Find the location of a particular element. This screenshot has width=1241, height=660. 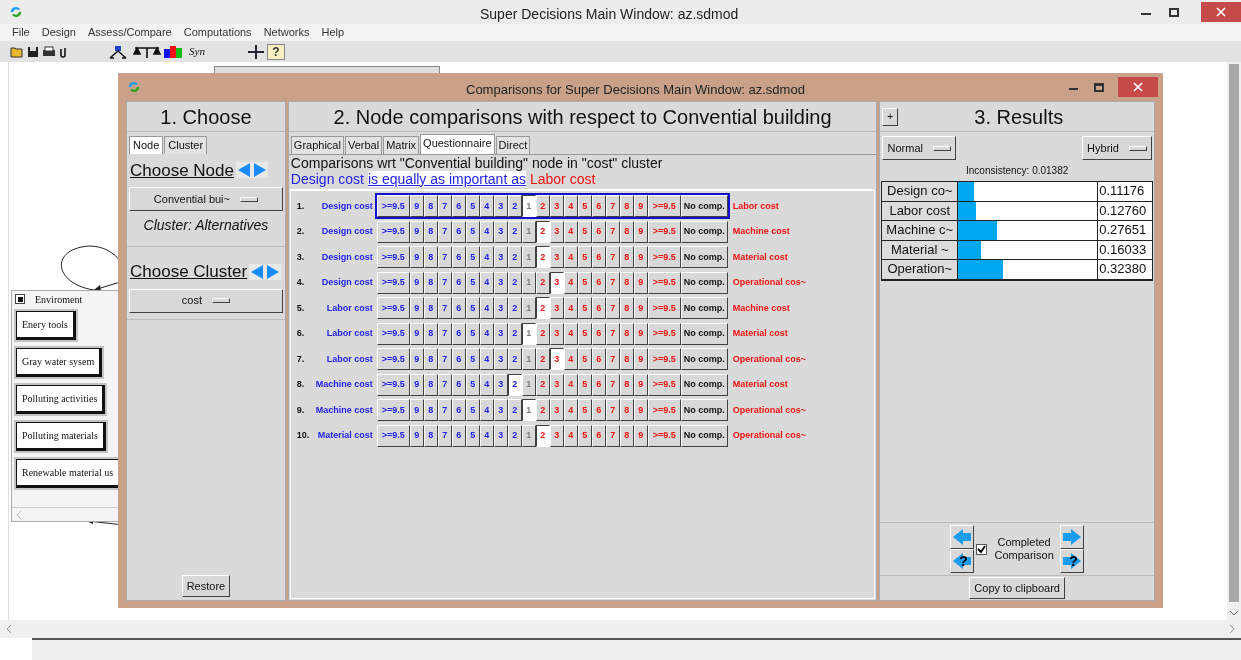

menu-item: Assess/Compare is located at coordinates (130, 32).